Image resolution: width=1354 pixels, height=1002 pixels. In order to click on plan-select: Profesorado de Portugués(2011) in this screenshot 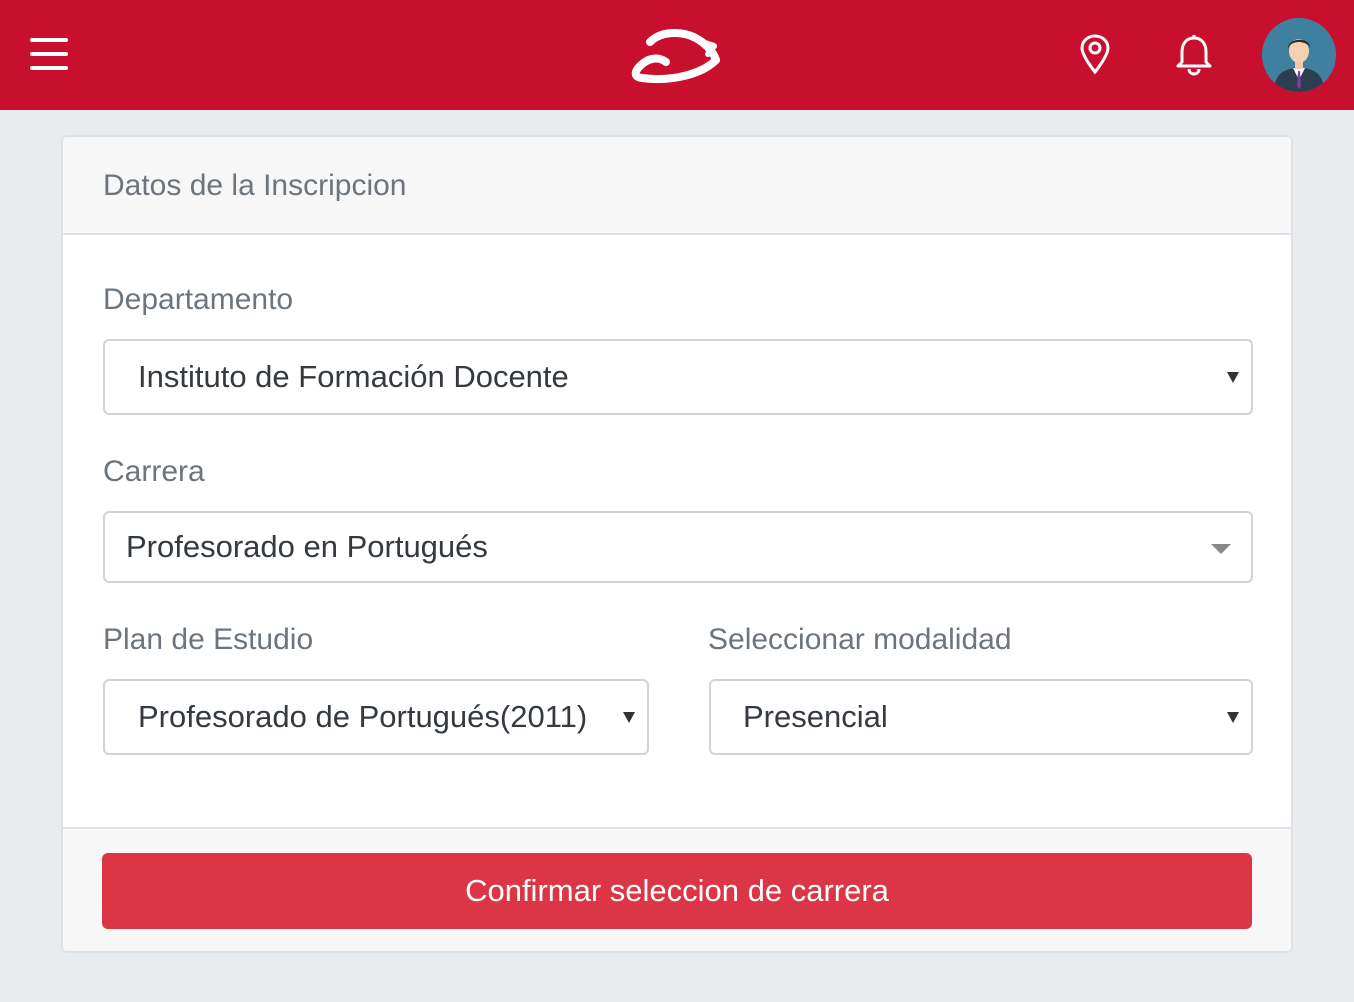, I will do `click(376, 717)`.